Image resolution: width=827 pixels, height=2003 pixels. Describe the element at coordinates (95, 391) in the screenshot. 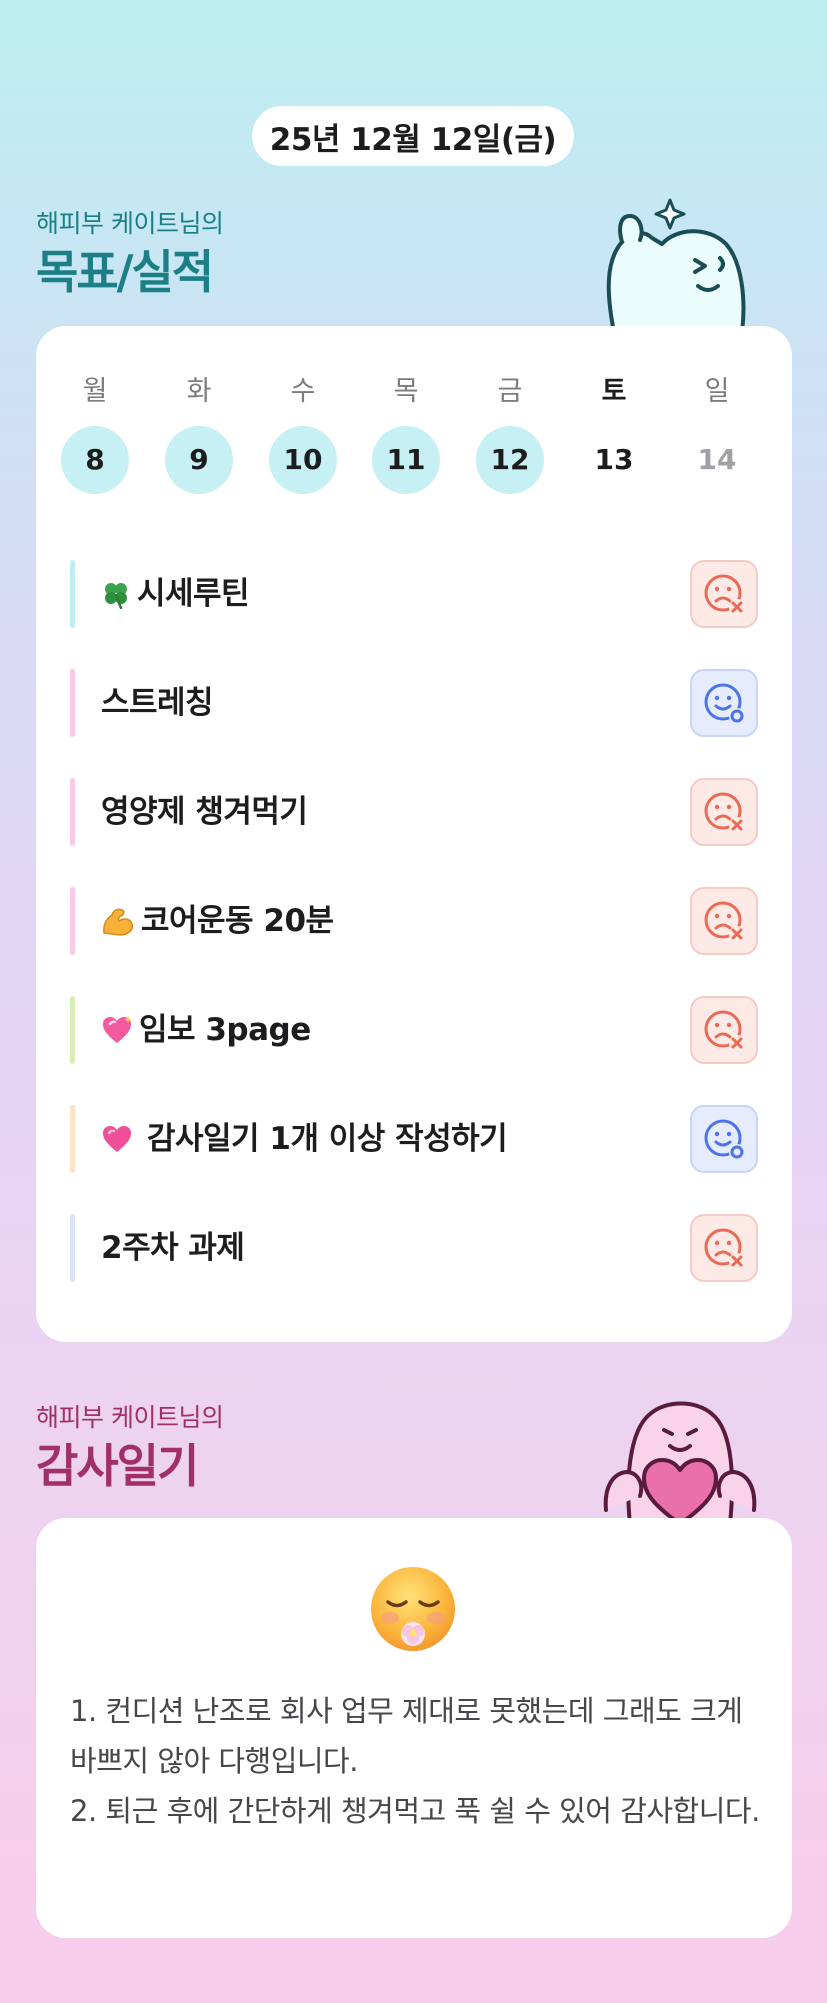

I see `day-name: 월` at that location.